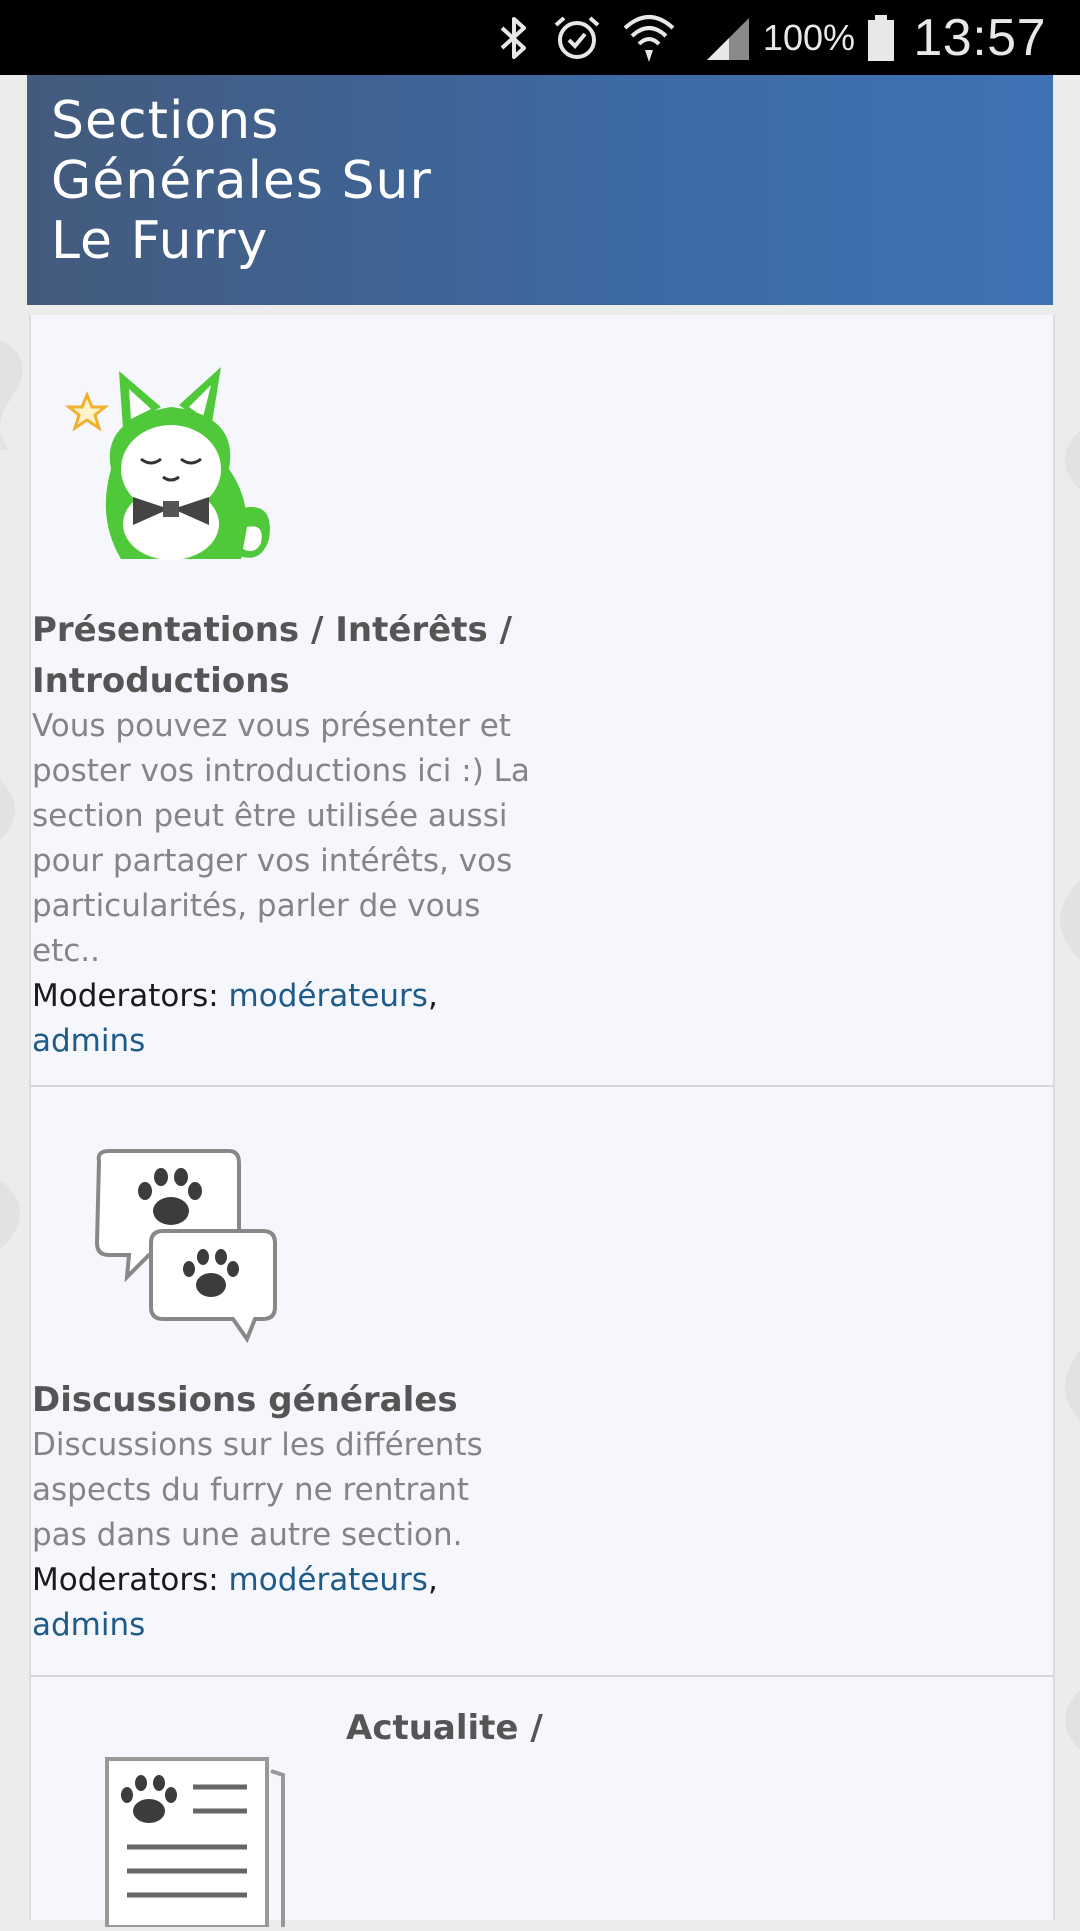 The width and height of the screenshot is (1080, 1931). I want to click on status-bar: 100% 13:57, so click(540, 37).